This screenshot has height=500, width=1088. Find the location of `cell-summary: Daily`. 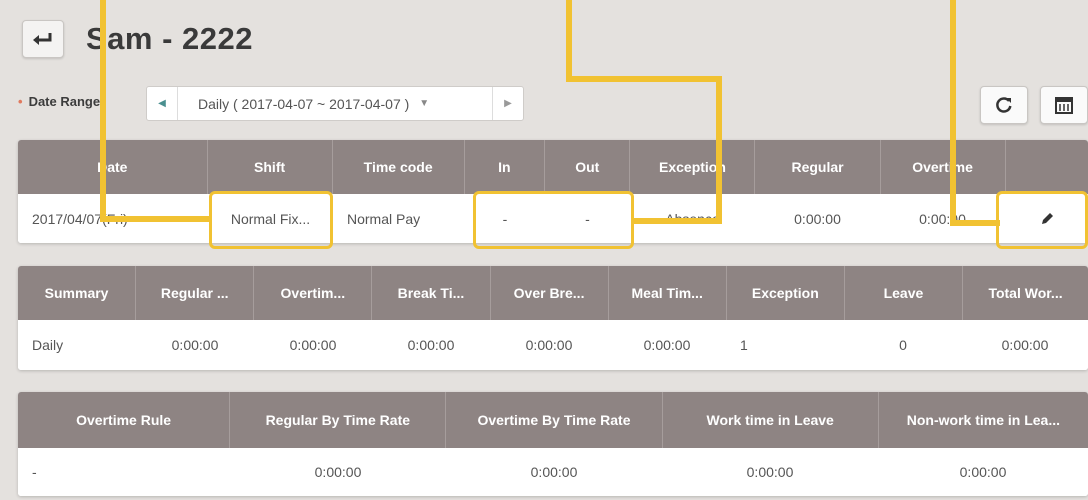

cell-summary: Daily is located at coordinates (48, 345).